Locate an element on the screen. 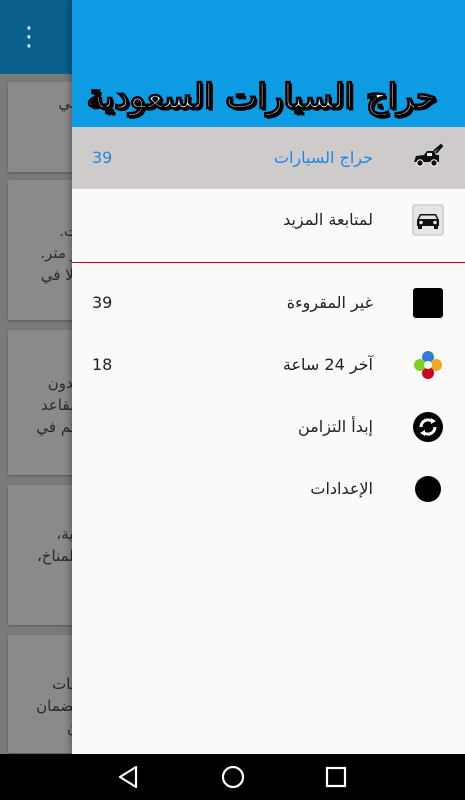 The width and height of the screenshot is (465, 800). overflow-menu-icon: ⋮ is located at coordinates (29, 37).